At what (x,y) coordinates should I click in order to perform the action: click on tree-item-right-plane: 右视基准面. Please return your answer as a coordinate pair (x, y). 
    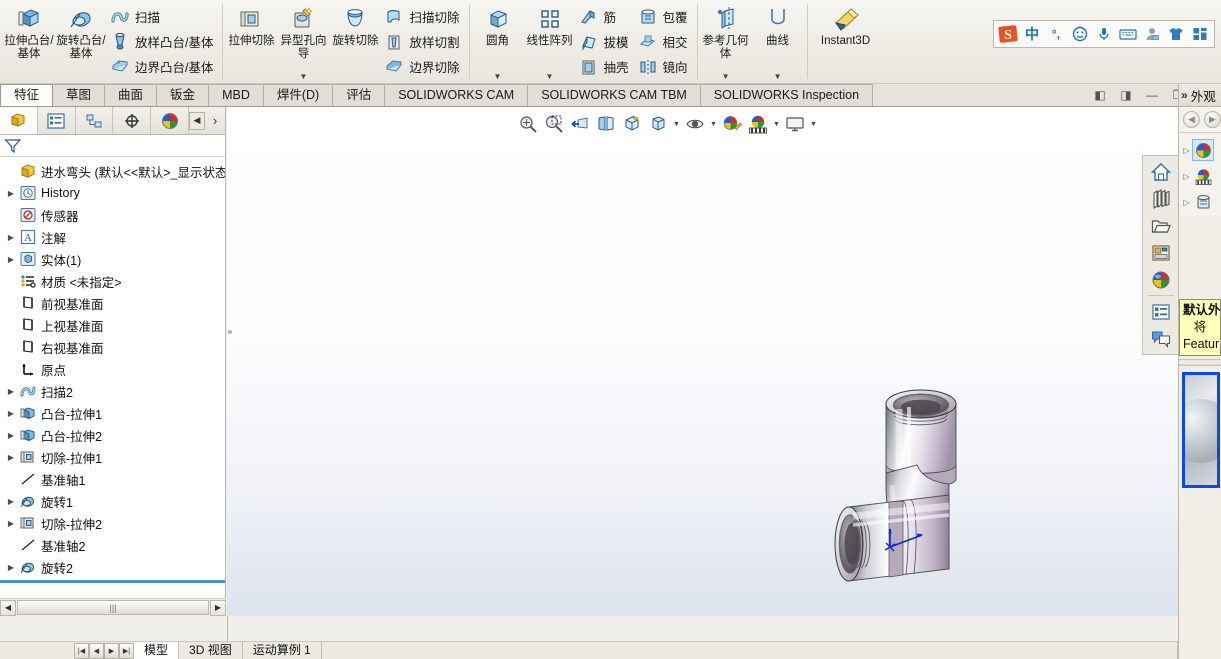
    Looking at the image, I should click on (112, 347).